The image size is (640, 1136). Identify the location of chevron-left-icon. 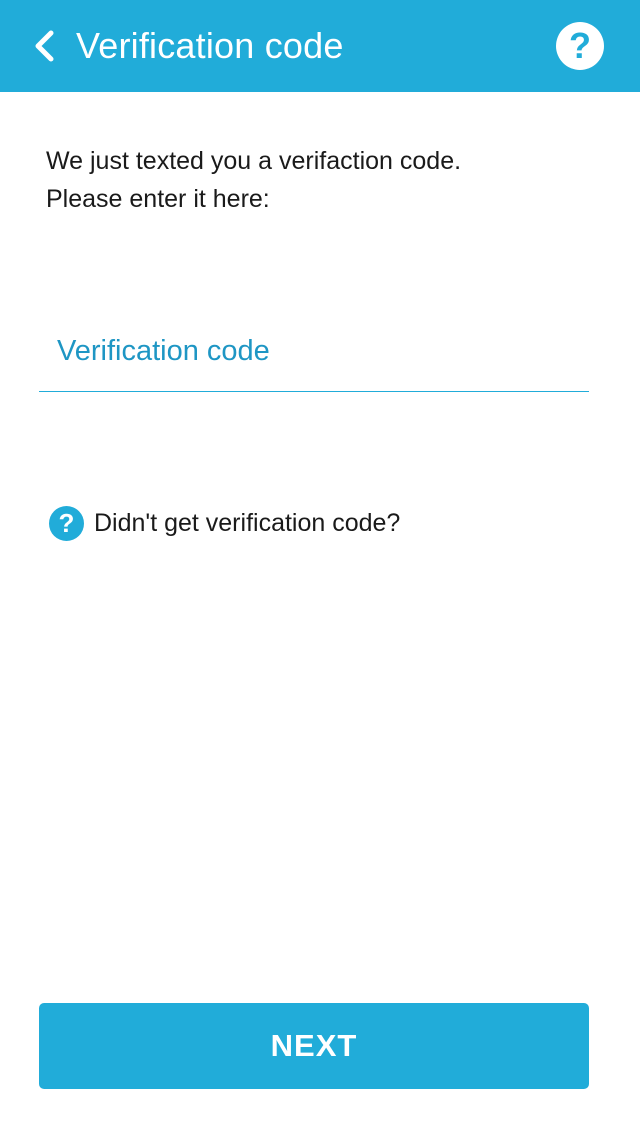
(44, 46).